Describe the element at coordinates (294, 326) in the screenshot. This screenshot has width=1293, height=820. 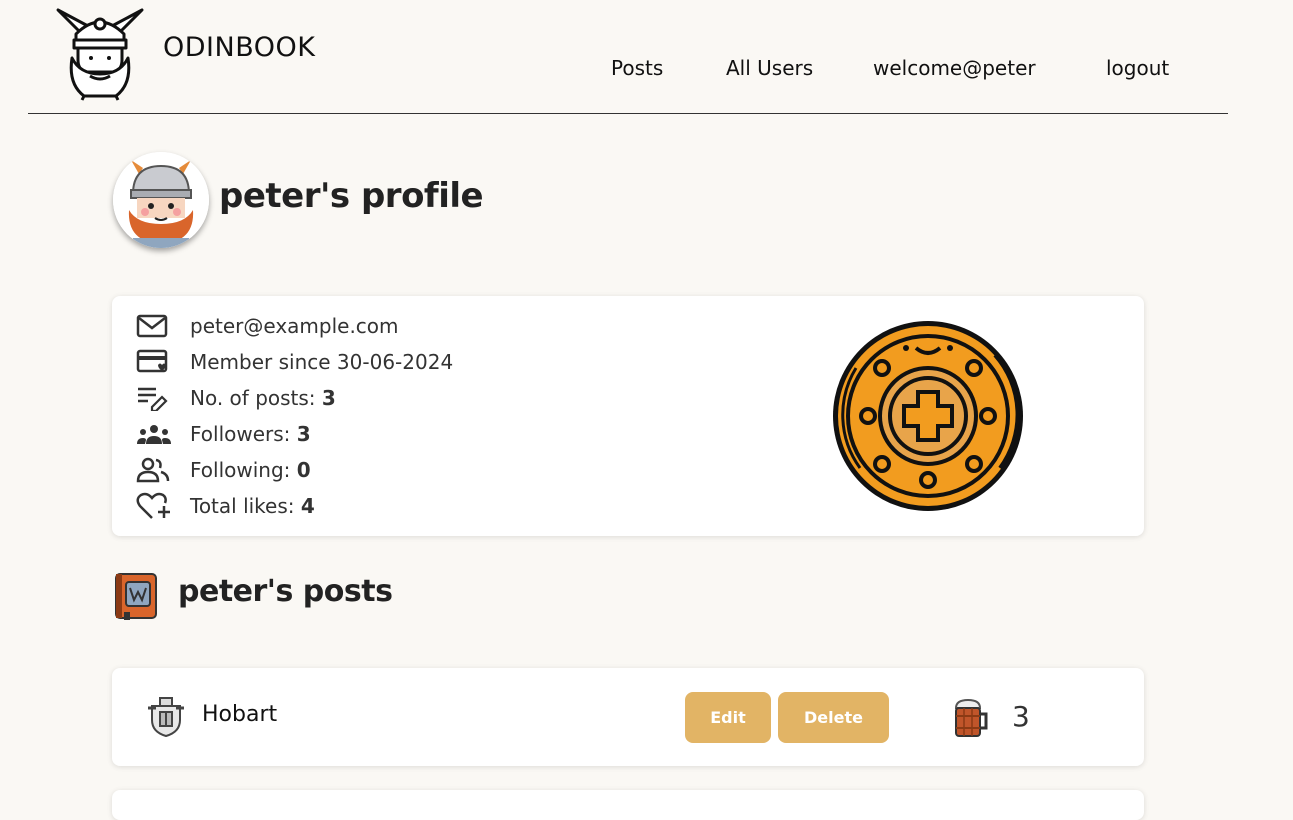
I see `email-text: peter@example.com` at that location.